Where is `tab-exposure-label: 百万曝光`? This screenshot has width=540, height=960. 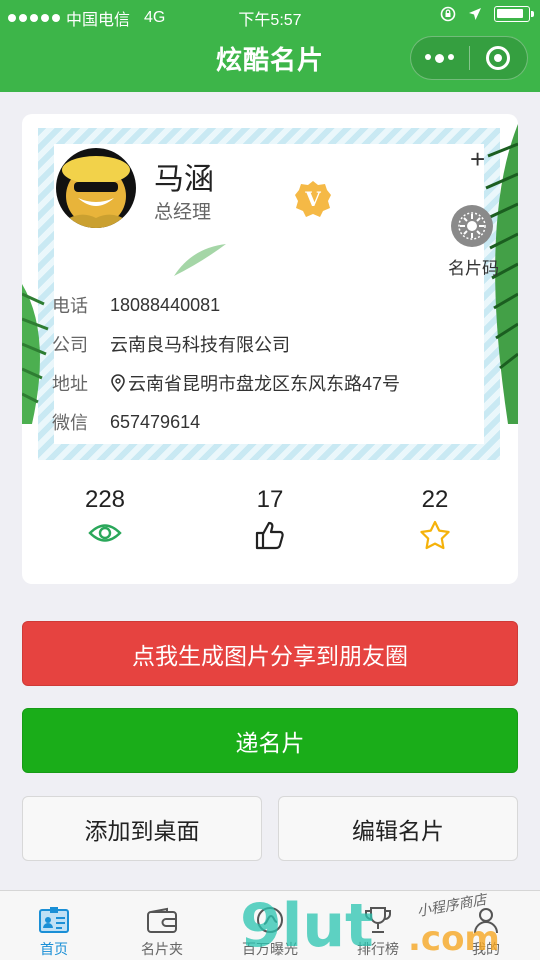
tab-exposure-label: 百万曝光 is located at coordinates (270, 949).